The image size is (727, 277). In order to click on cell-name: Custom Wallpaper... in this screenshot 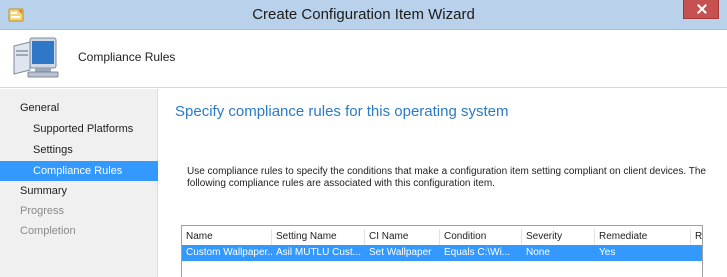, I will do `click(229, 252)`.